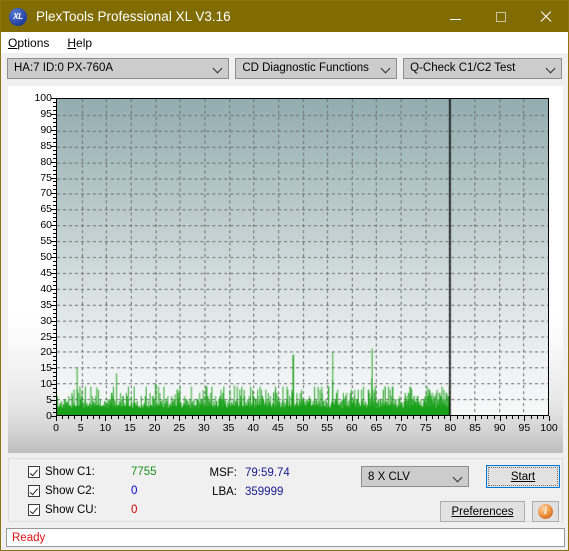 The width and height of the screenshot is (569, 551). Describe the element at coordinates (13, 42) in the screenshot. I see `menu-options-accel: O` at that location.